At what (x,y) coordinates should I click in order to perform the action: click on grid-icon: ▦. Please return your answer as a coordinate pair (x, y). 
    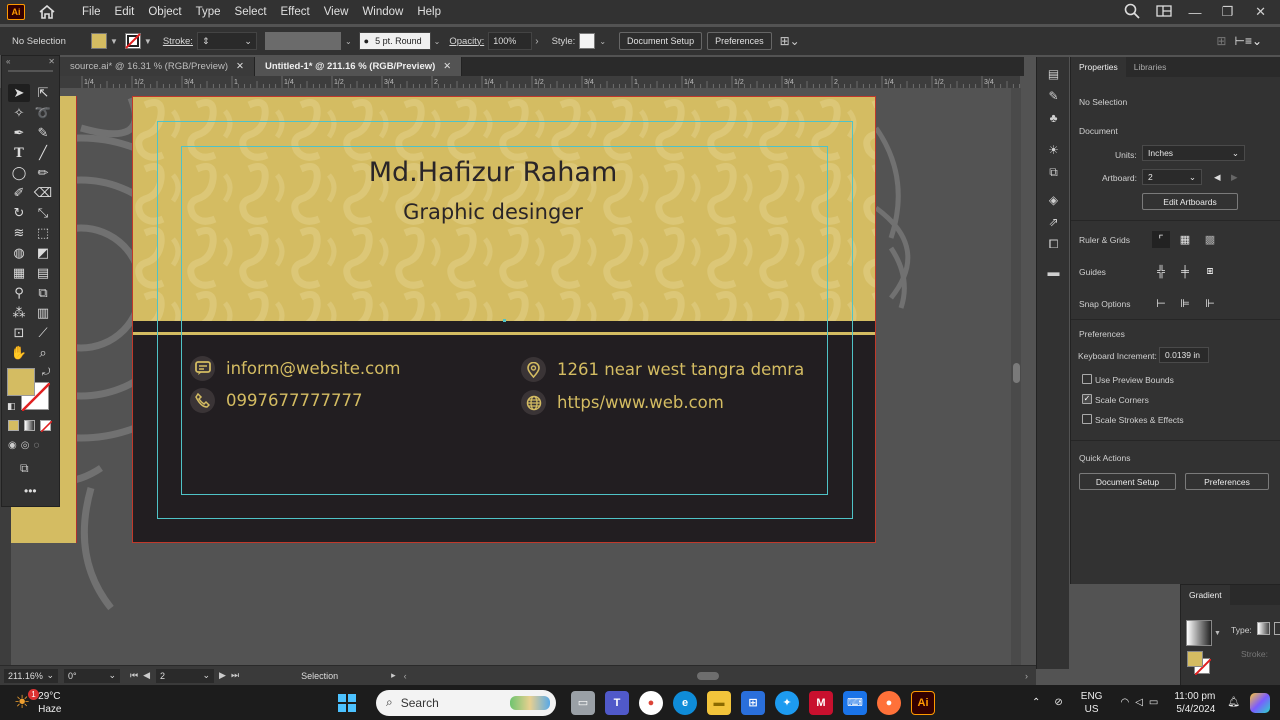
    Looking at the image, I should click on (1185, 239).